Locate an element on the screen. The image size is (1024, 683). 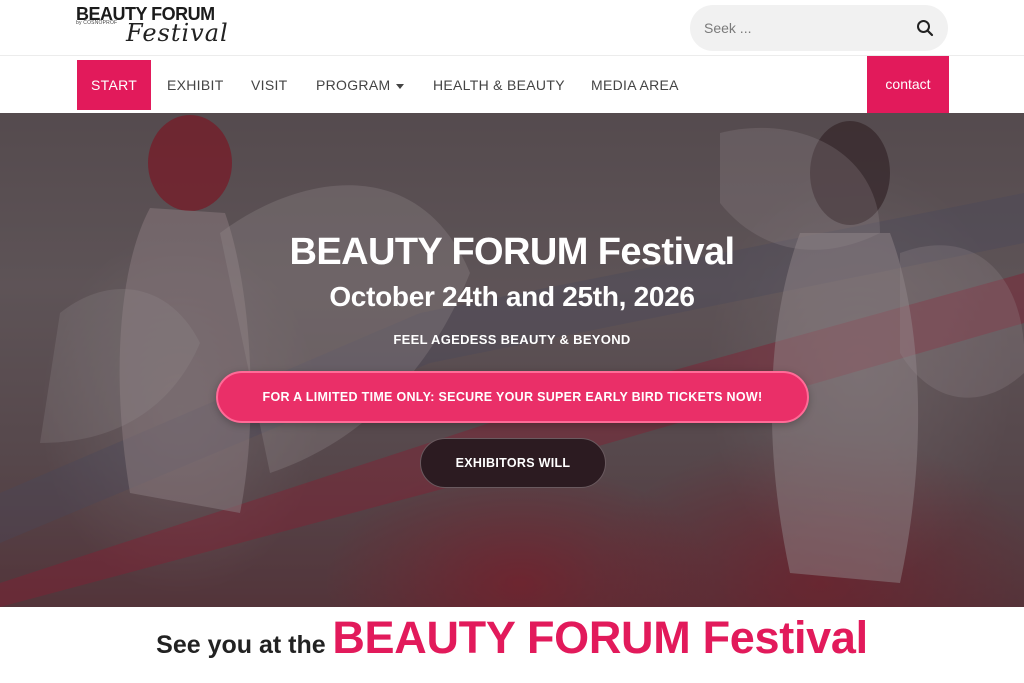
hero-tagline: FEEL AGEDESS BEAUTY & BEYOND is located at coordinates (512, 339).